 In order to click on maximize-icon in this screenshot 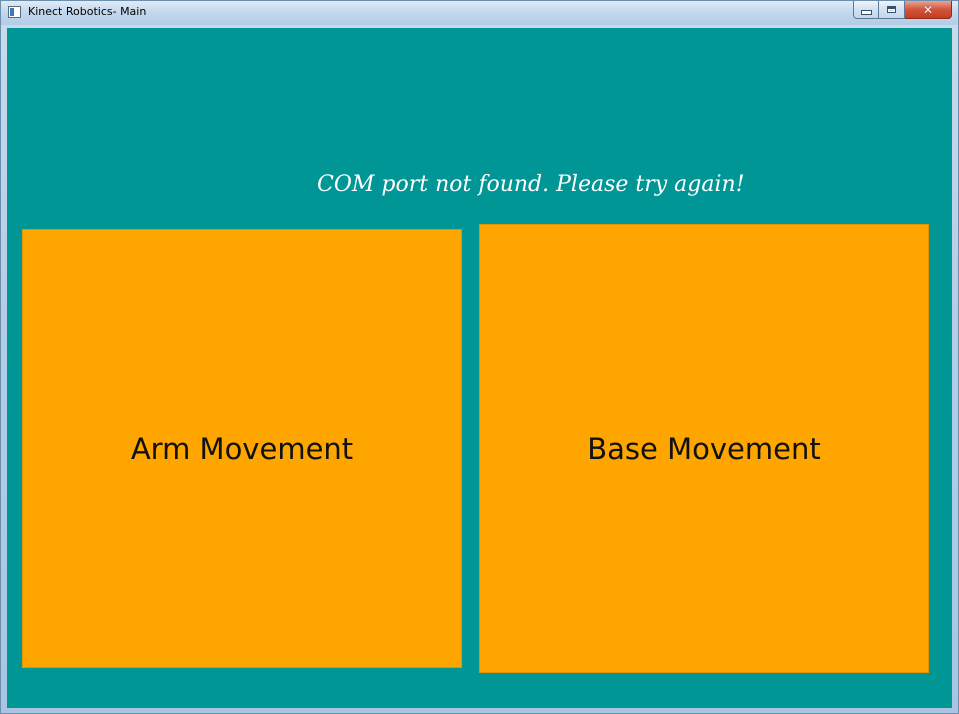, I will do `click(891, 9)`.